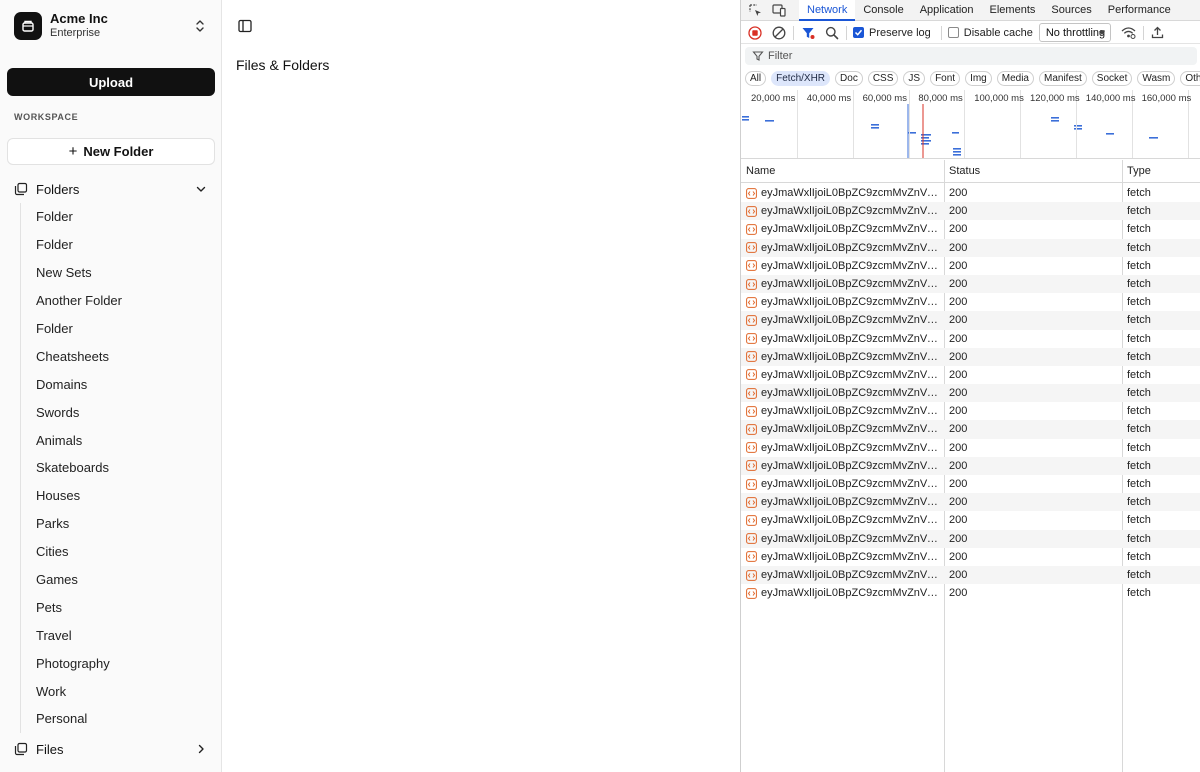 Image resolution: width=1200 pixels, height=772 pixels. I want to click on preserve-log-checkbox: Preserve log, so click(892, 33).